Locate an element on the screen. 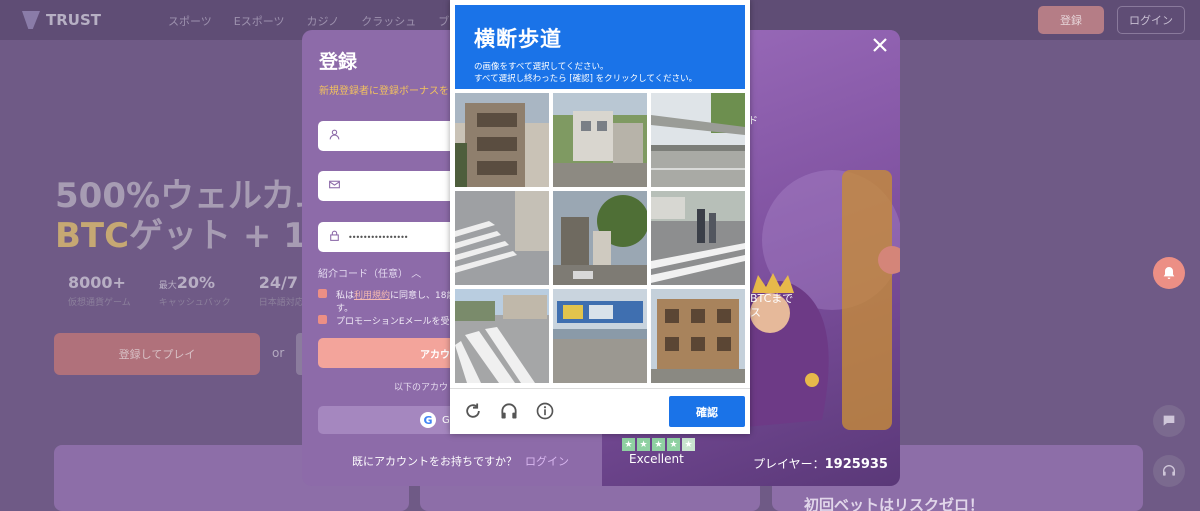 Image resolution: width=1200 pixels, height=511 pixels. promo-email-checkbox: プロモーションEメールを受け is located at coordinates (388, 320).